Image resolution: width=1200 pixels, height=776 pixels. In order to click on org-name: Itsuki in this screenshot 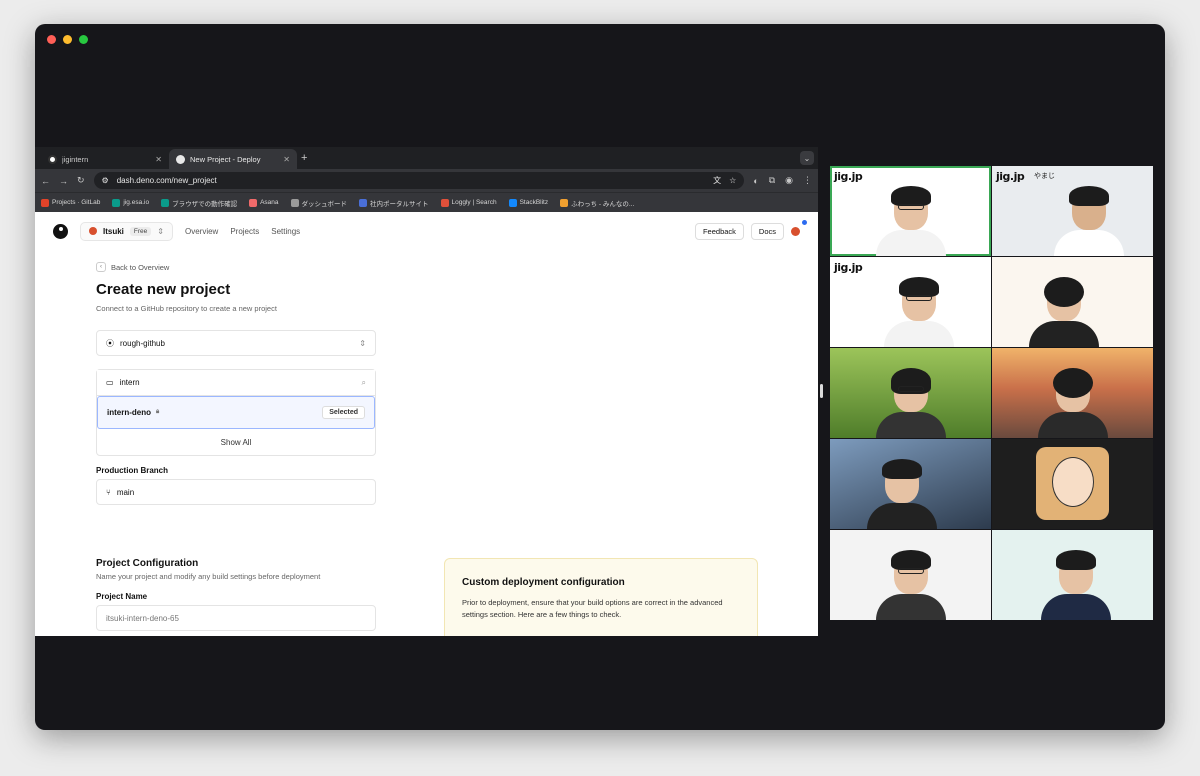, I will do `click(113, 231)`.